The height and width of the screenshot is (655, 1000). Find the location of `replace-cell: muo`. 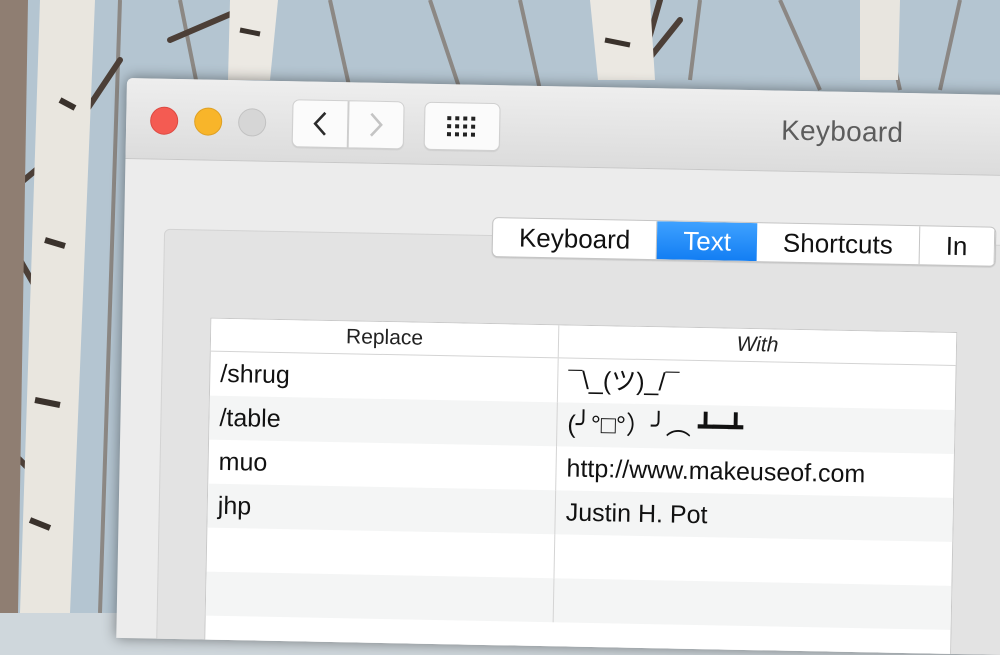

replace-cell: muo is located at coordinates (383, 465).